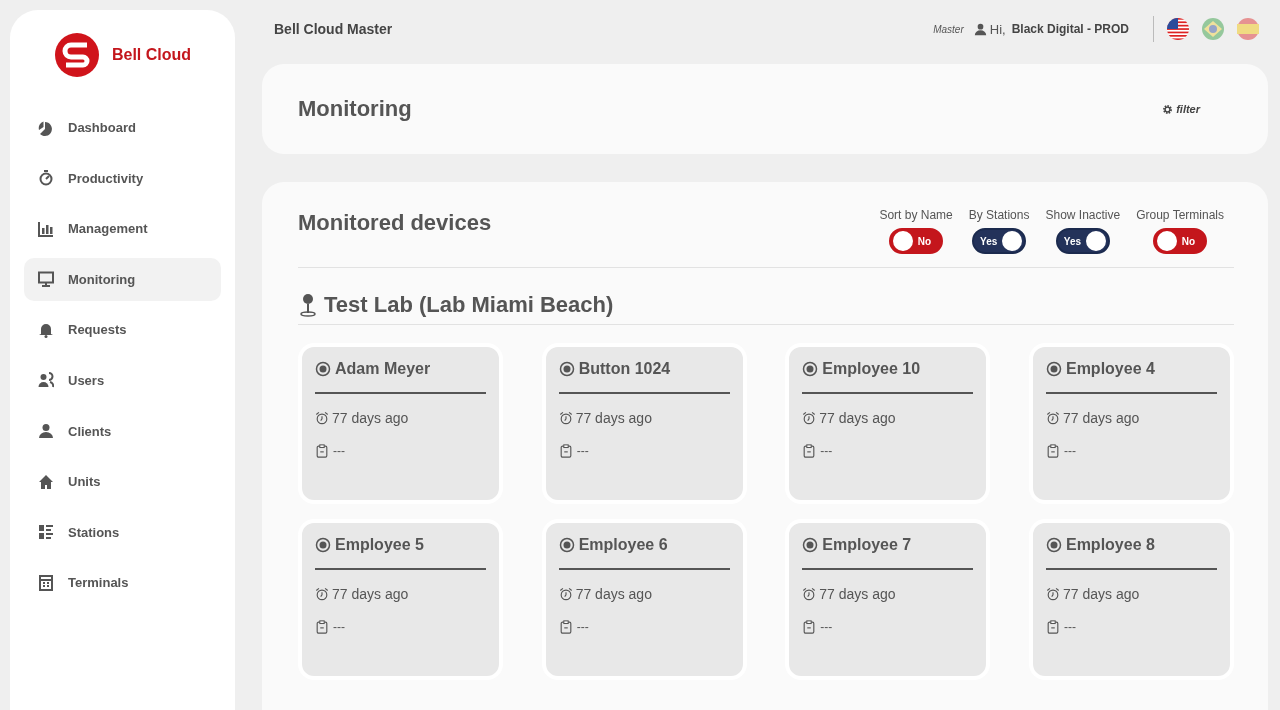  Describe the element at coordinates (867, 545) in the screenshot. I see `device-name: Employee 7` at that location.